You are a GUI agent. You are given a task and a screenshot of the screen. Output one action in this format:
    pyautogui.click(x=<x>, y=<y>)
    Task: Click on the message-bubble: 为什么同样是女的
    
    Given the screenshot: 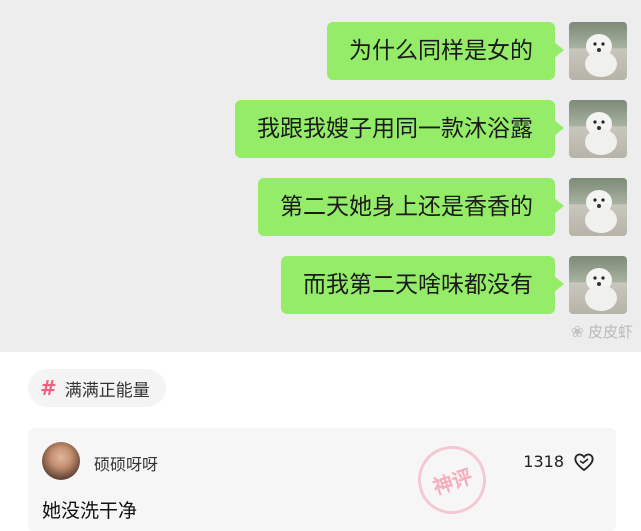 What is the action you would take?
    pyautogui.click(x=445, y=51)
    